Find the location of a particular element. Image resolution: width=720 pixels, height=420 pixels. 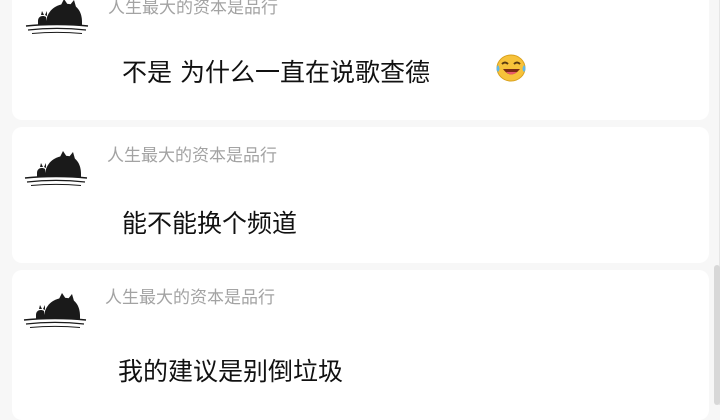

scrollbar is located at coordinates (717, 335).